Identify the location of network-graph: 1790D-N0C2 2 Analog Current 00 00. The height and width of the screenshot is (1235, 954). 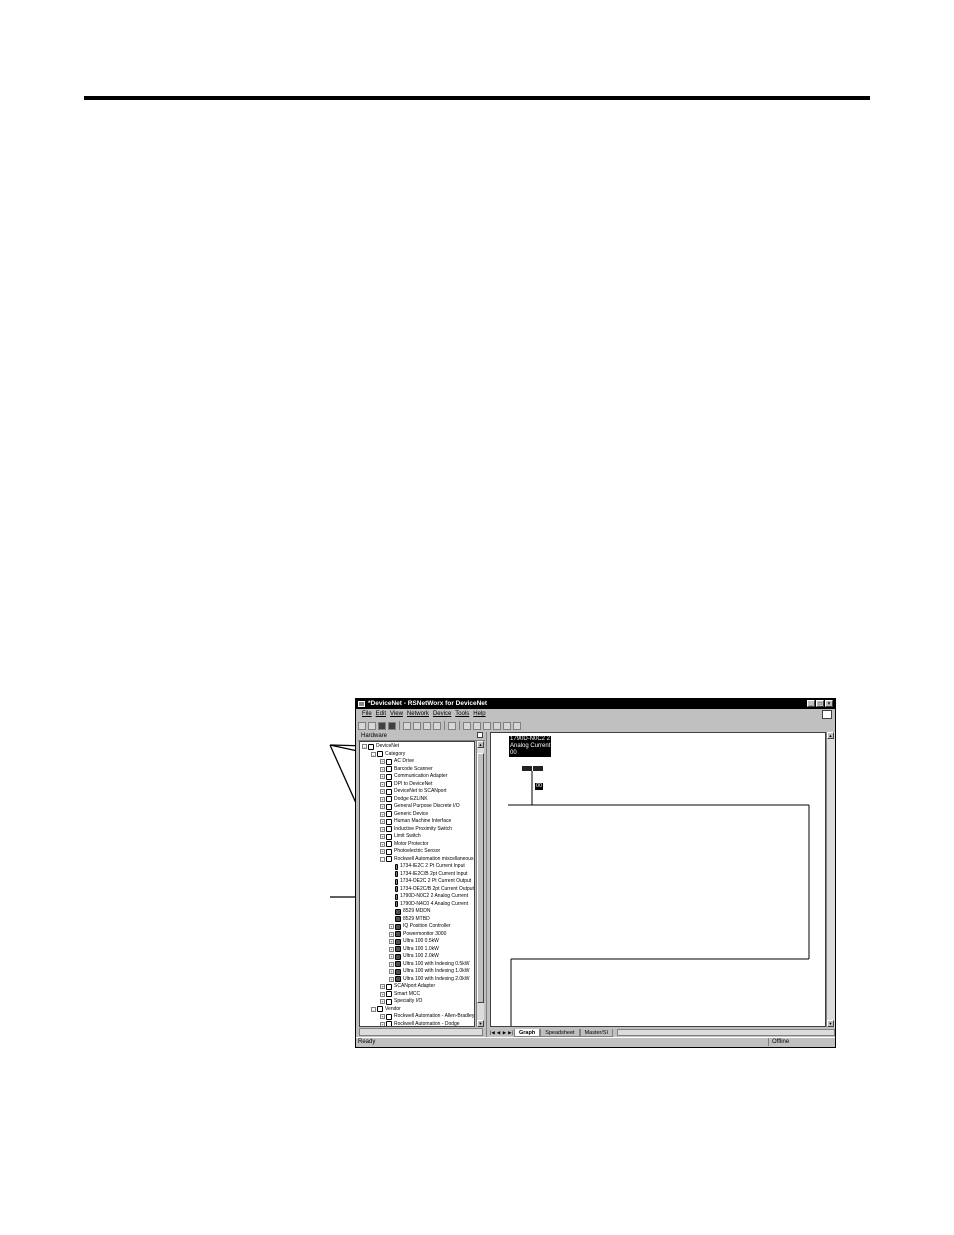
(658, 879).